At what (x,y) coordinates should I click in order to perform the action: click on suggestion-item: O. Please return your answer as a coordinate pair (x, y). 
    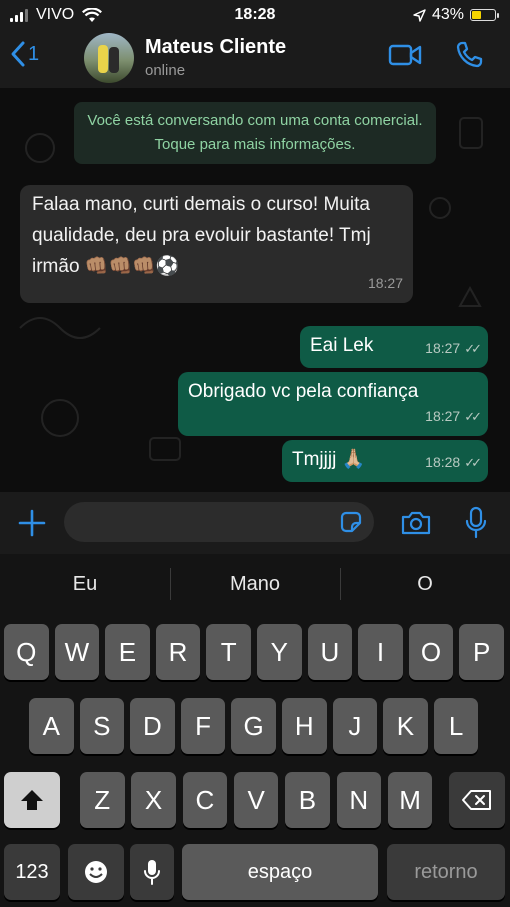
    Looking at the image, I should click on (425, 584).